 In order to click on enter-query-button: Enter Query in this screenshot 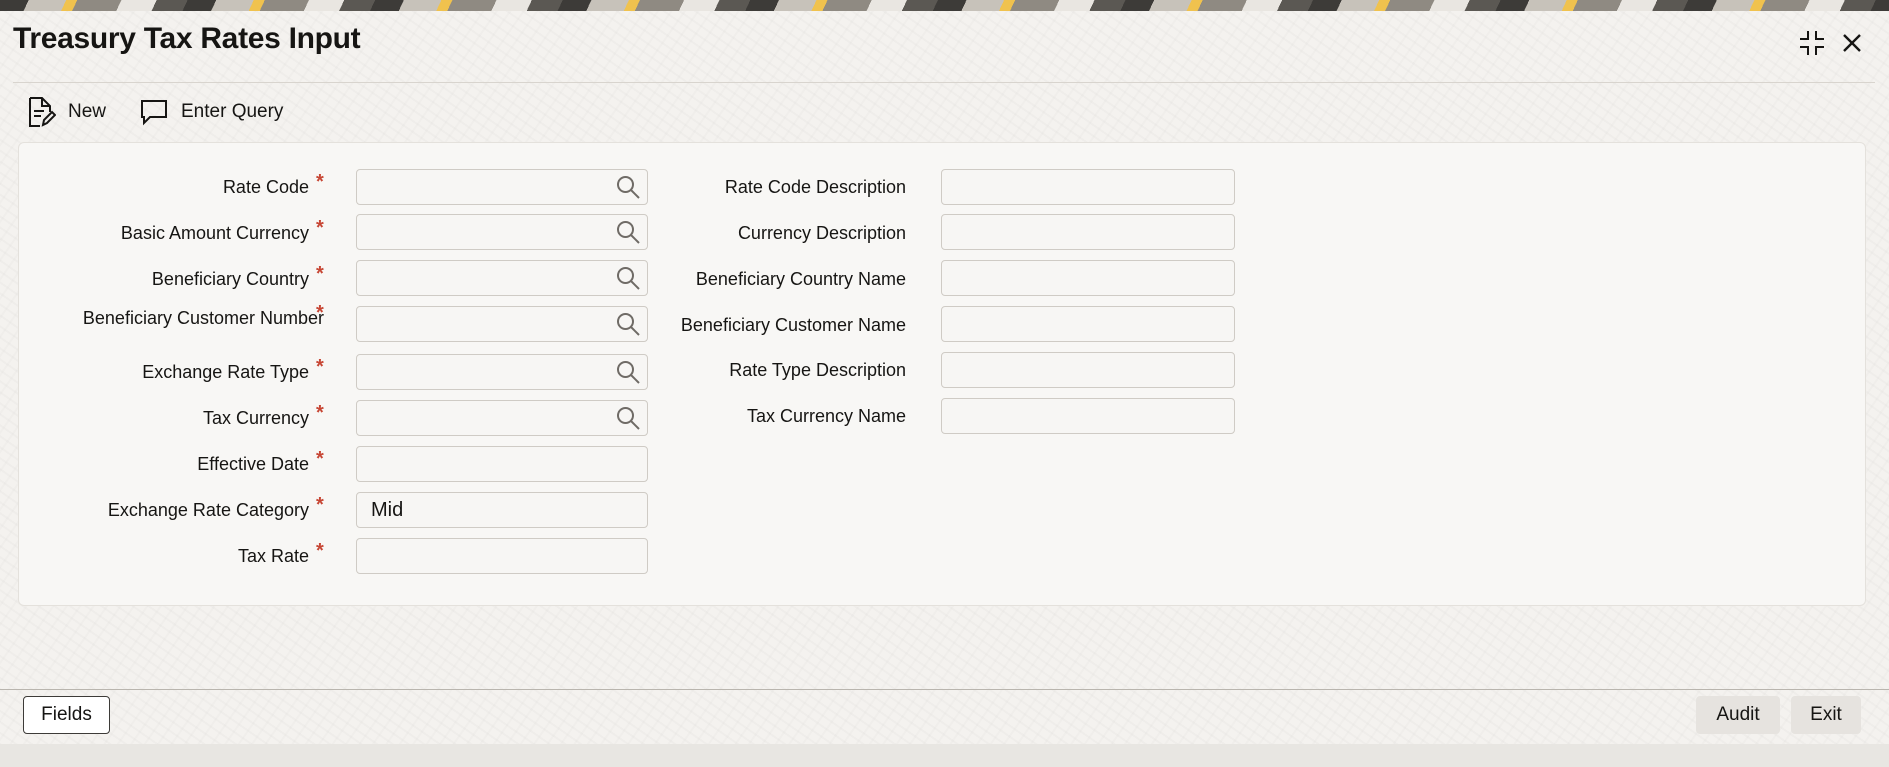, I will do `click(211, 112)`.